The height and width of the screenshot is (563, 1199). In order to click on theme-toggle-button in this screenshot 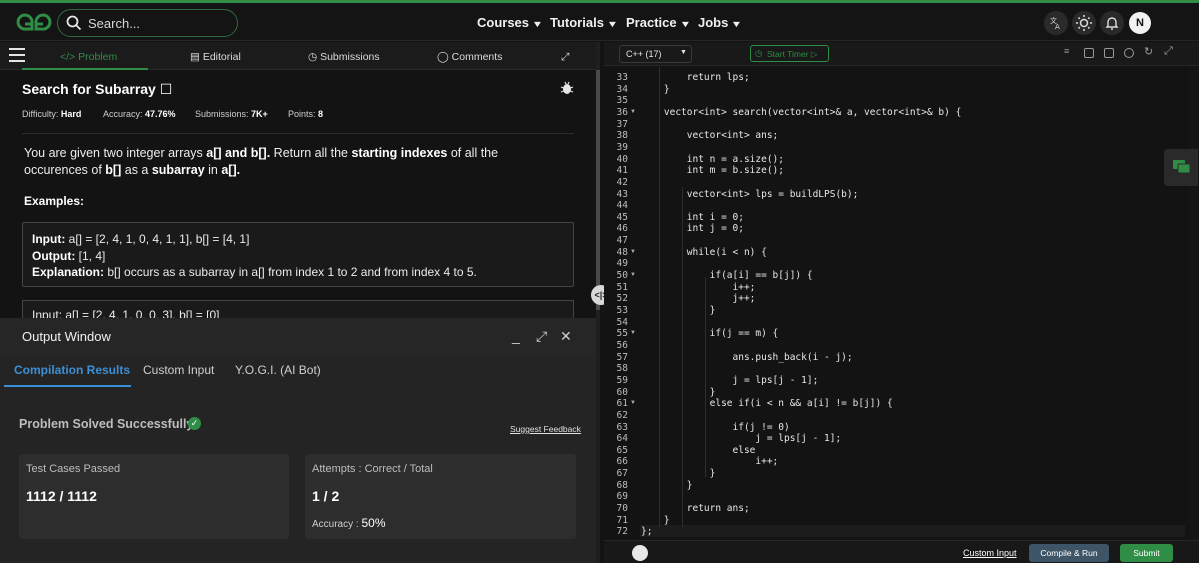, I will do `click(1084, 23)`.